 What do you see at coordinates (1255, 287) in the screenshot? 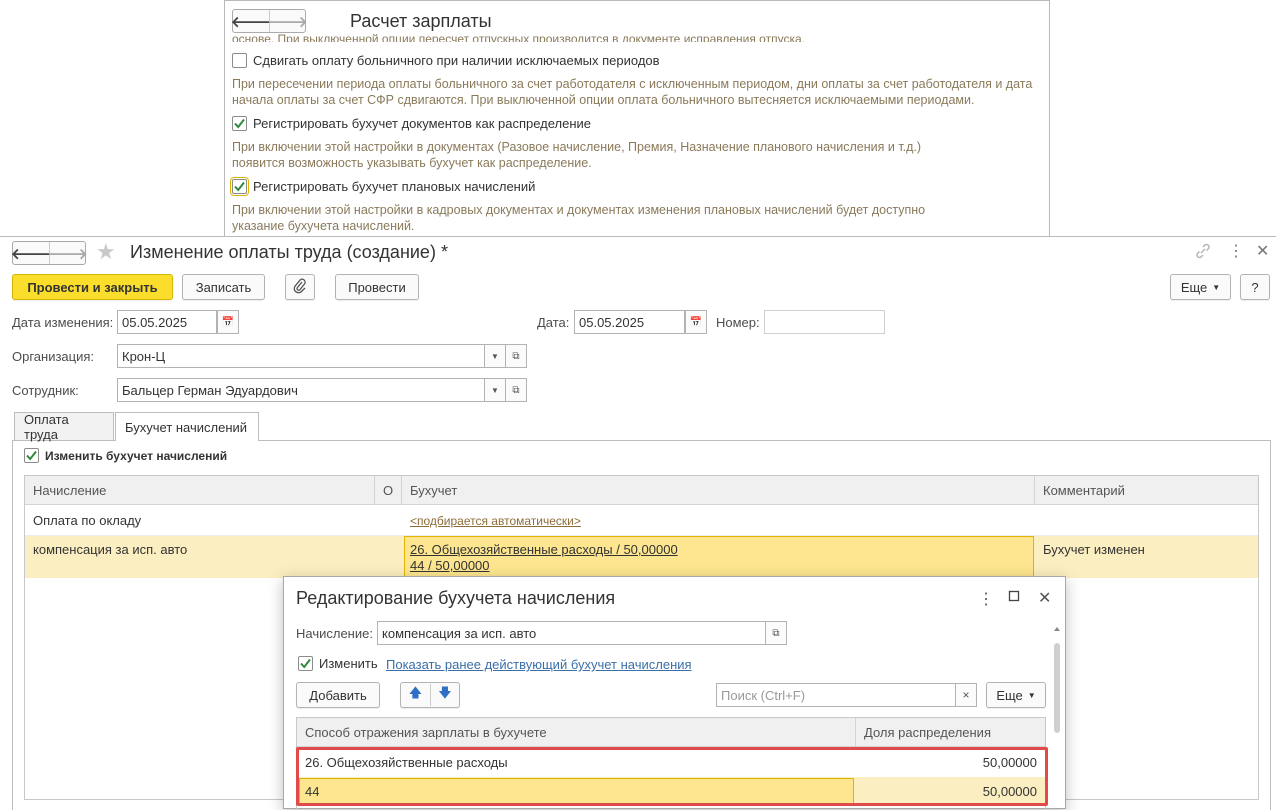
I see `help-button: ?` at bounding box center [1255, 287].